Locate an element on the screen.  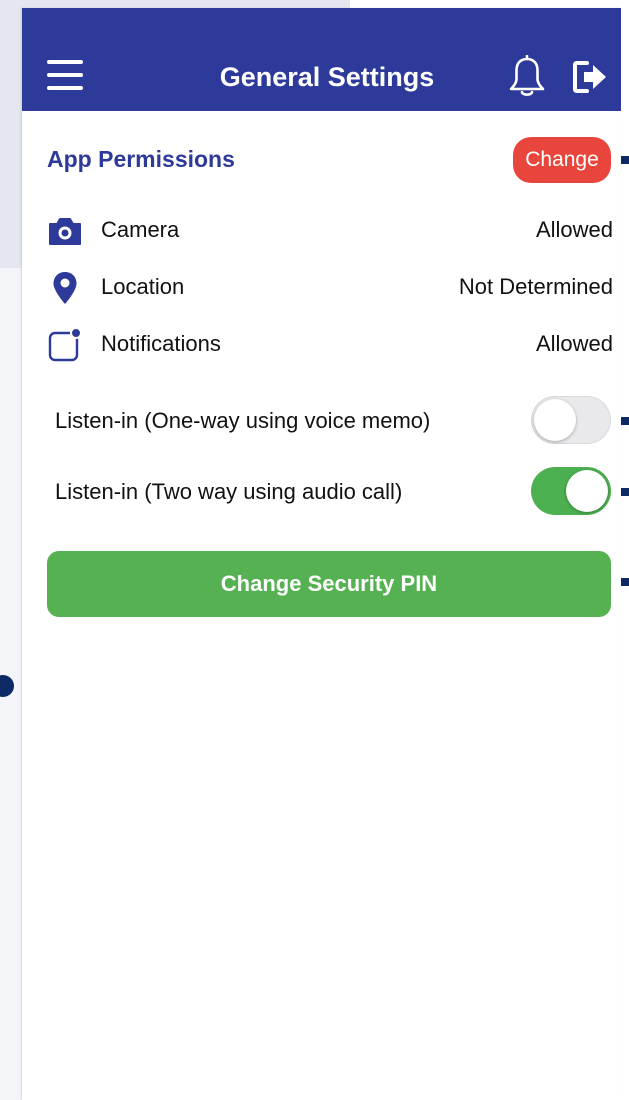
listen-in-one-way-toggle is located at coordinates (571, 420).